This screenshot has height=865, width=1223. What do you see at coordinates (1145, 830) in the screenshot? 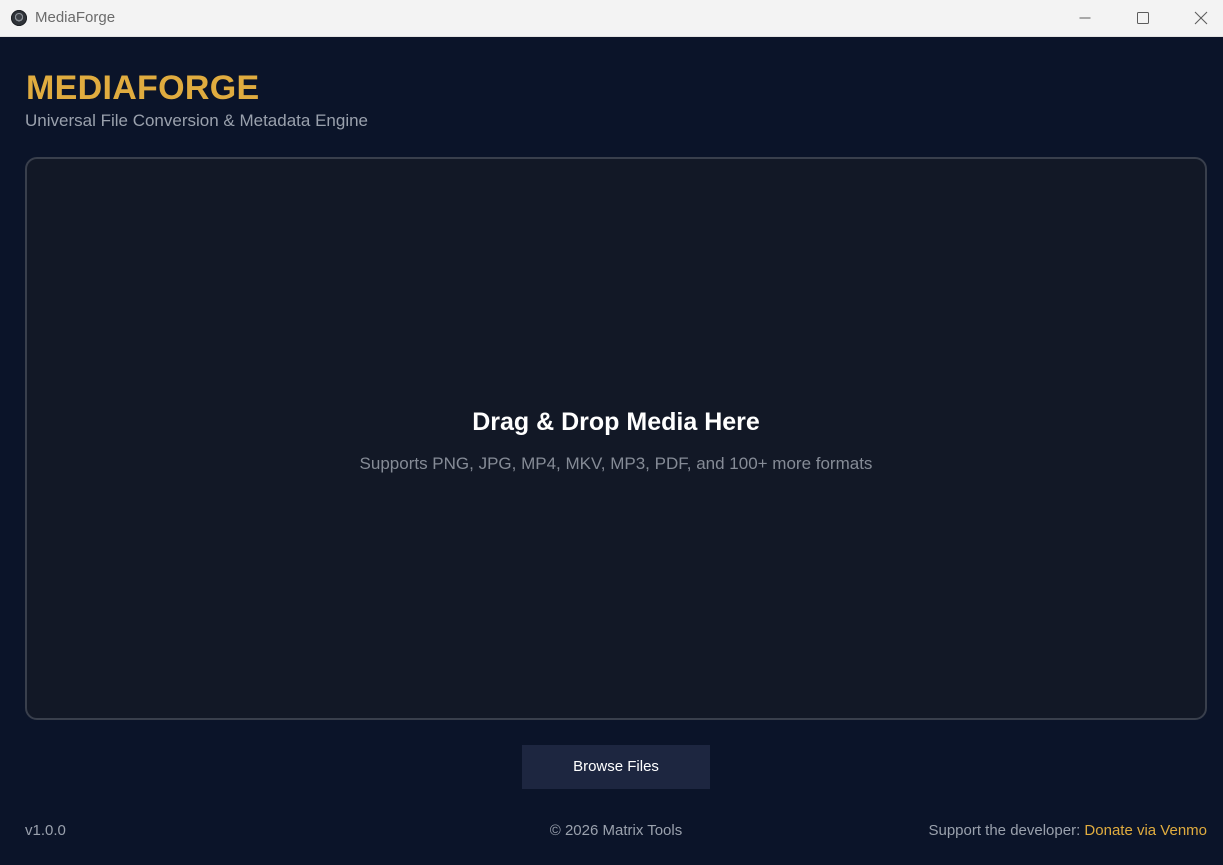
I see `donate-venmo-link: Donate via Venmo` at bounding box center [1145, 830].